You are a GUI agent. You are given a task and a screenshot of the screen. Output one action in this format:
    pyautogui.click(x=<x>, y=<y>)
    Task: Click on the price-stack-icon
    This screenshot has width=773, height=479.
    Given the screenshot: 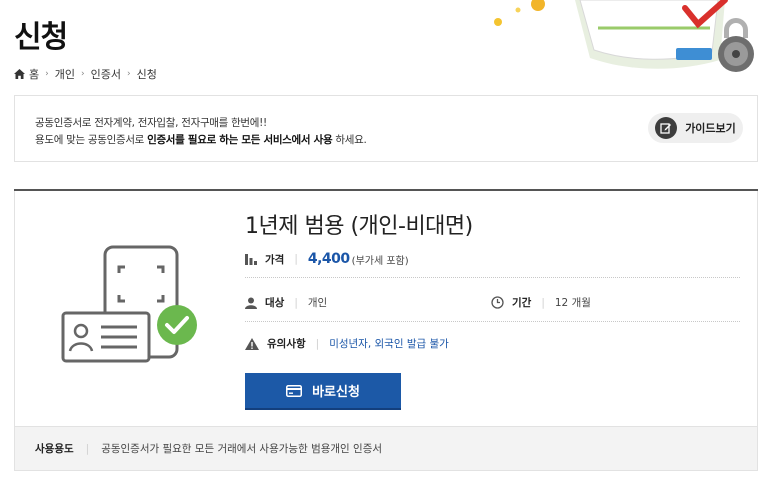 What is the action you would take?
    pyautogui.click(x=251, y=259)
    